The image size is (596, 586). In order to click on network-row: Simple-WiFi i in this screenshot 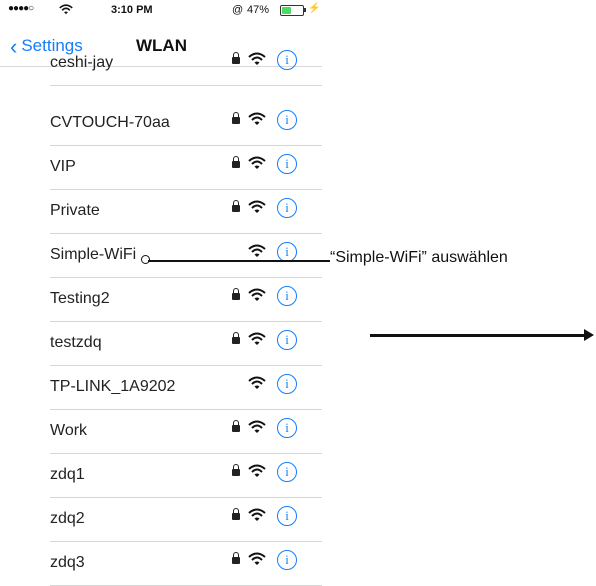, I will do `click(161, 256)`.